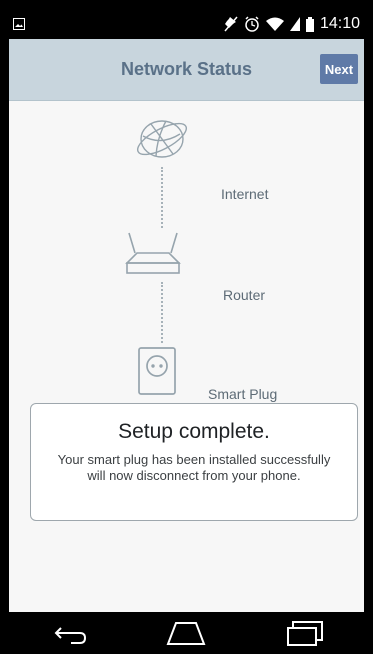  Describe the element at coordinates (231, 24) in the screenshot. I see `mute-icon` at that location.